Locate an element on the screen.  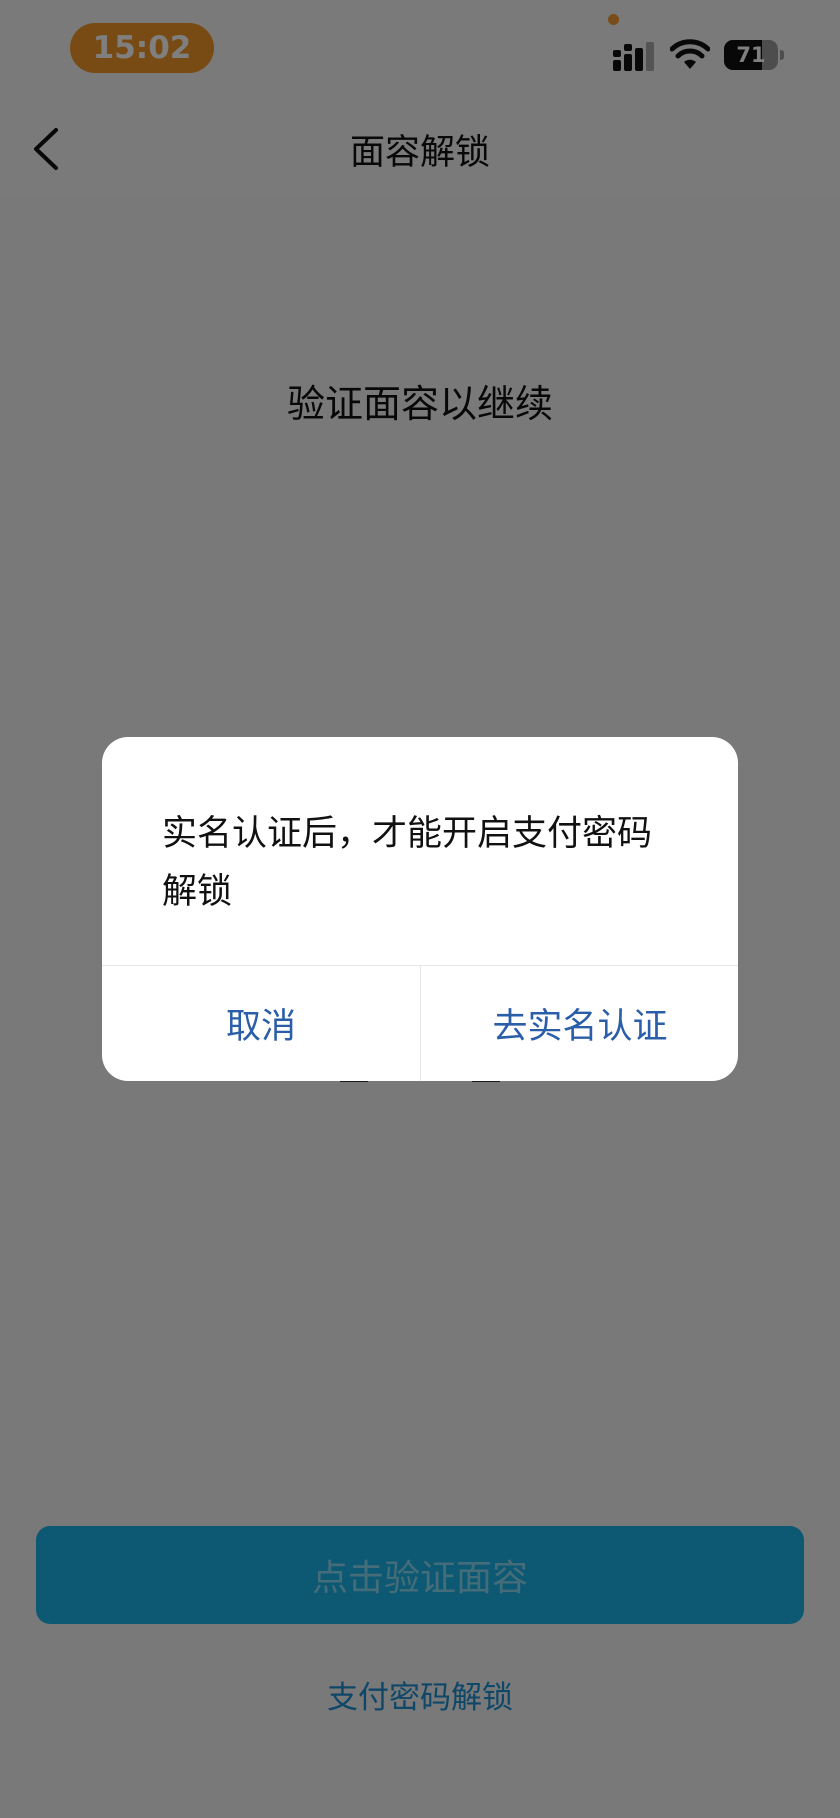
verification-dialog: 实名认证后，才能开启支付密码解锁 取消 去实名认证 is located at coordinates (420, 909).